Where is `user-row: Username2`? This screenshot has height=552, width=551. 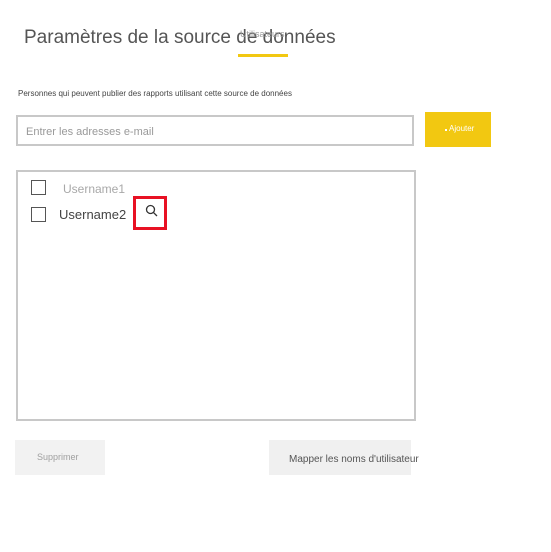 user-row: Username2 is located at coordinates (216, 213).